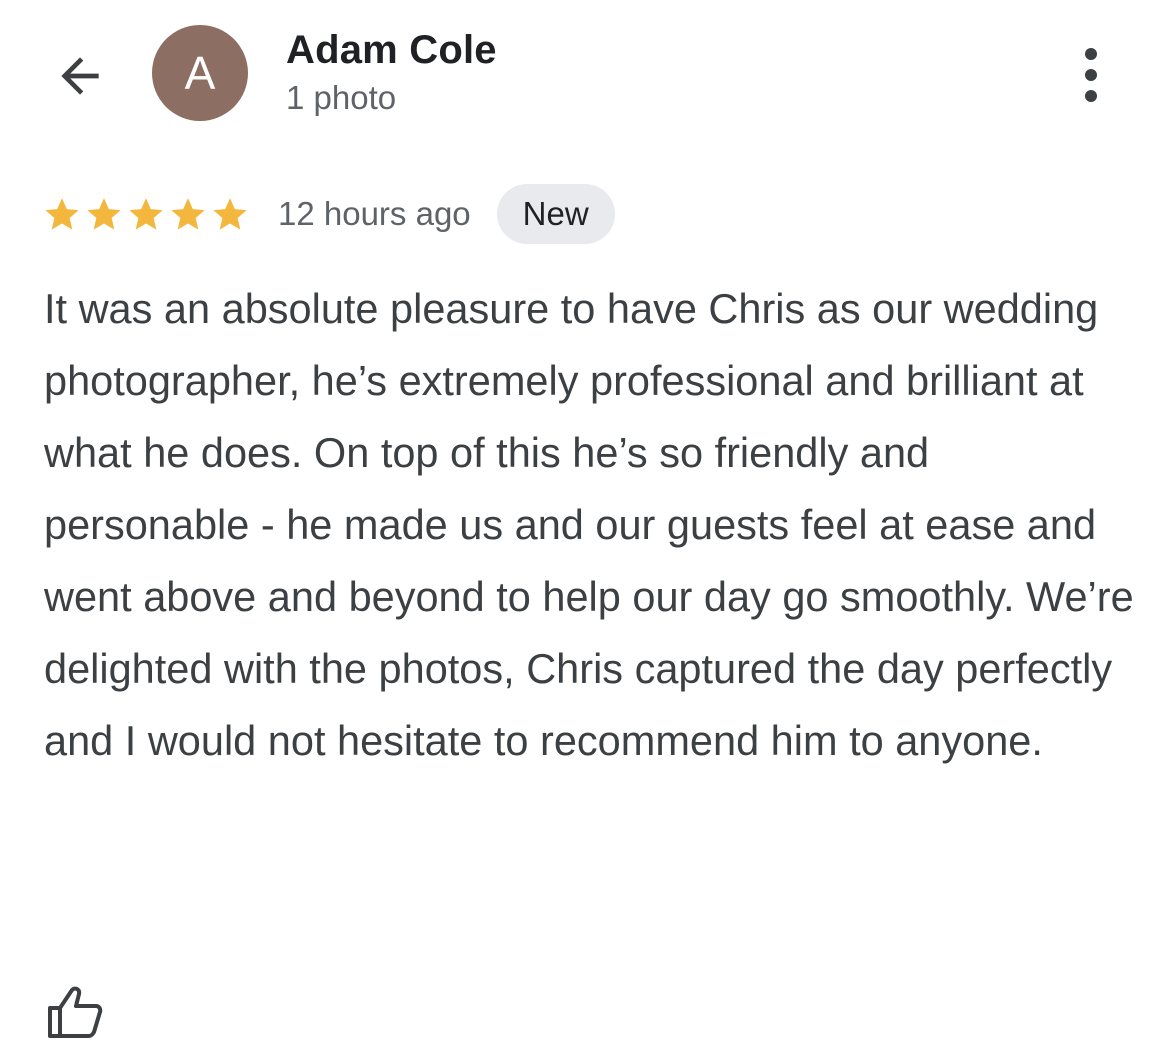 The height and width of the screenshot is (1045, 1175). Describe the element at coordinates (555, 214) in the screenshot. I see `new-badge: New` at that location.